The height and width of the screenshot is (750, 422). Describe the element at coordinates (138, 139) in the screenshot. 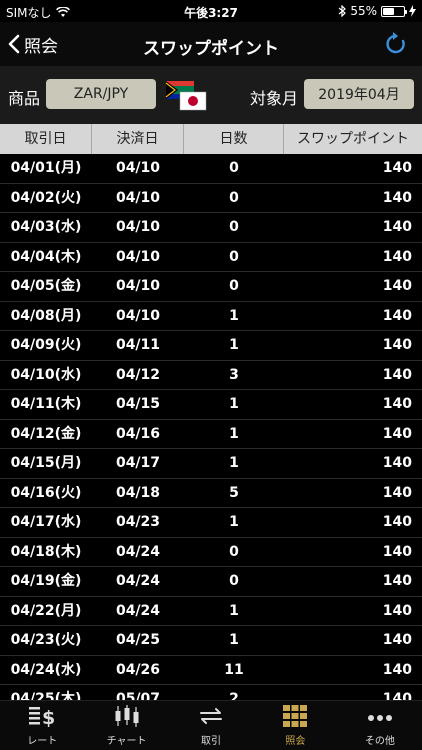

I see `header-settle-date: 決済日` at that location.